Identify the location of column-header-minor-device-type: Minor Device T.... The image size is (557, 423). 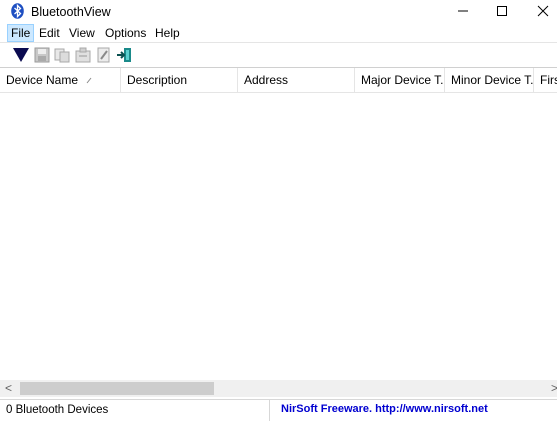
(489, 80).